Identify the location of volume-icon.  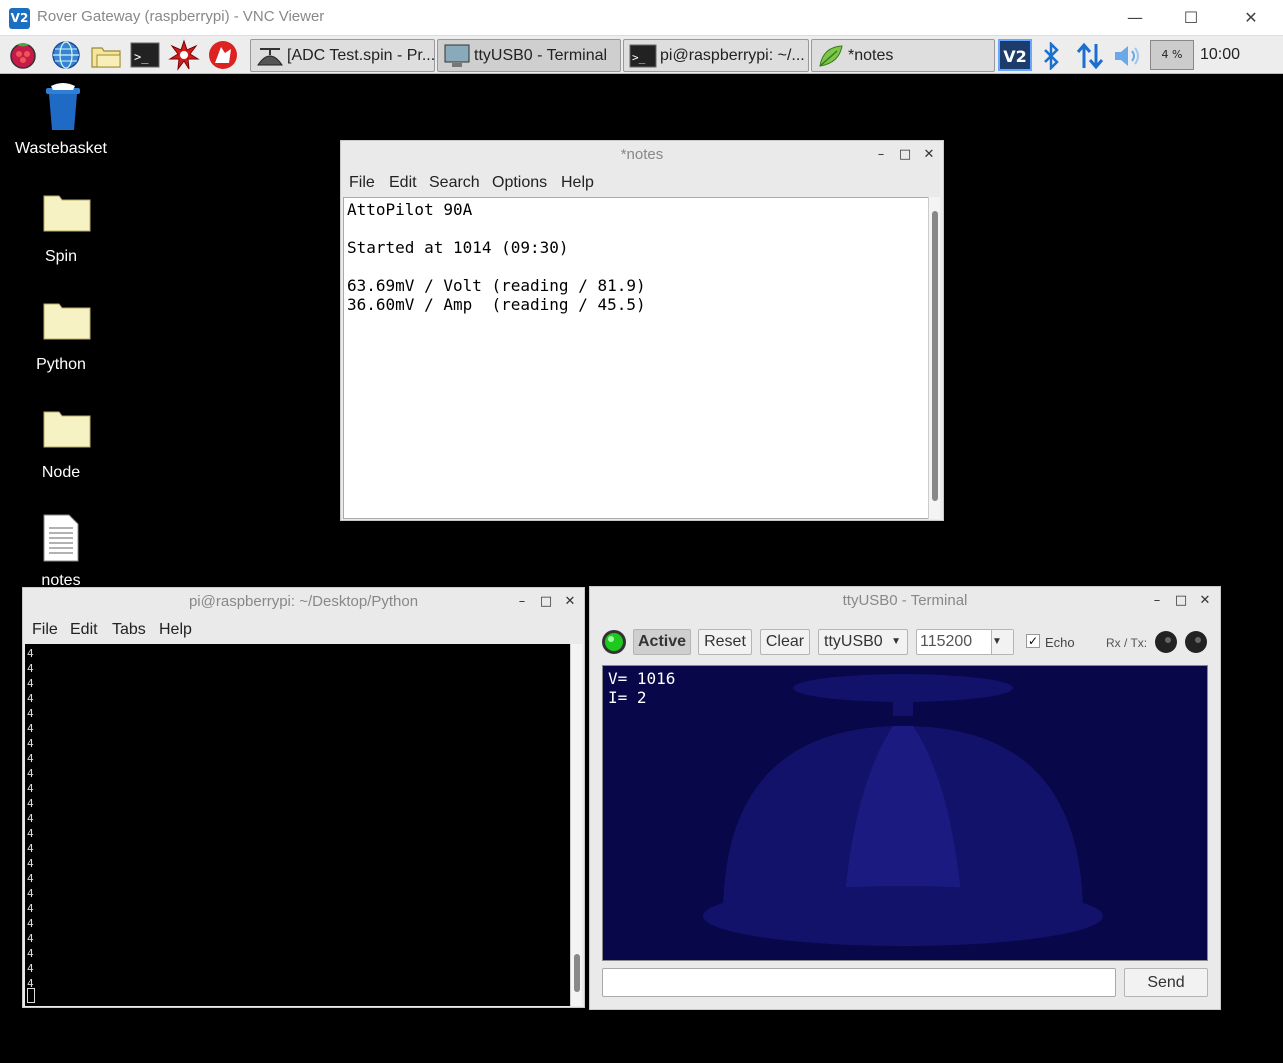
(1127, 56).